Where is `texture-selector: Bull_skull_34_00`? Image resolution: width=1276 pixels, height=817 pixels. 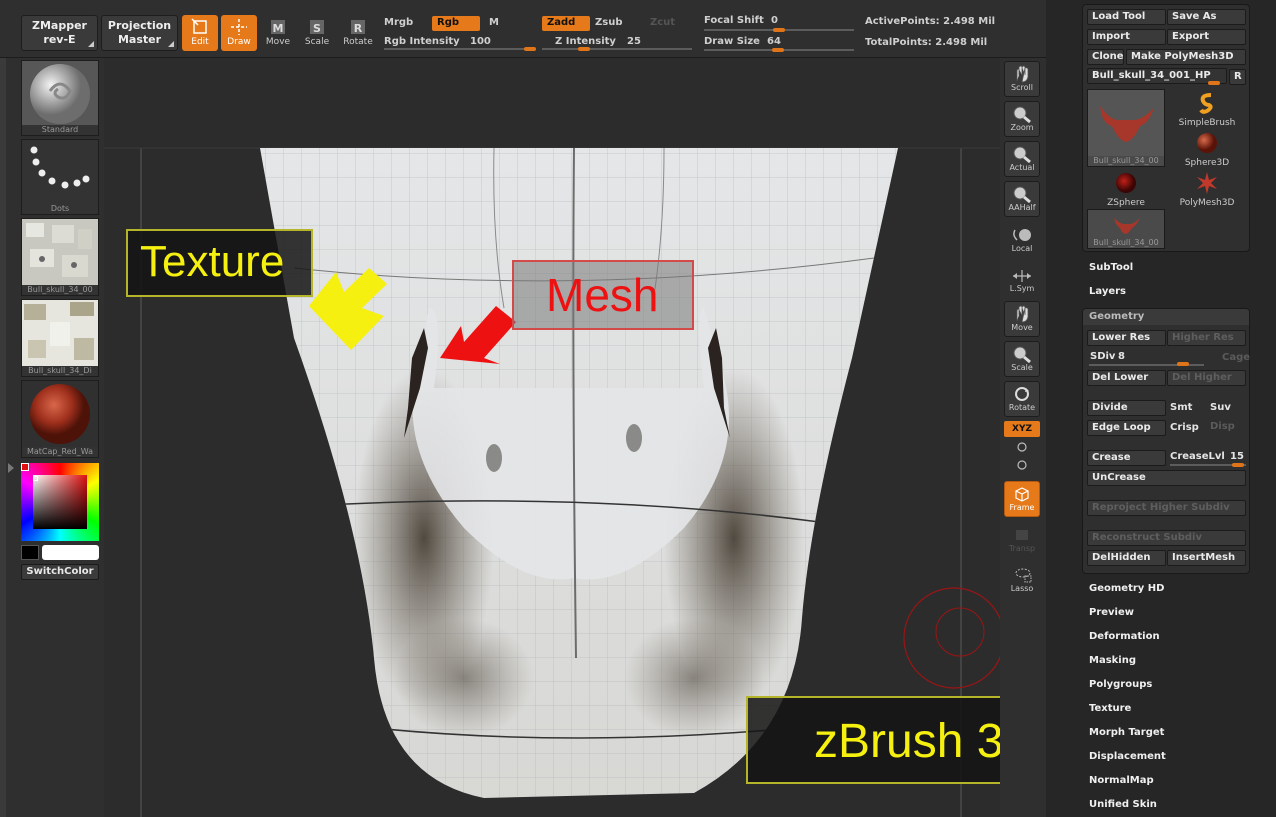 texture-selector: Bull_skull_34_00 is located at coordinates (60, 257).